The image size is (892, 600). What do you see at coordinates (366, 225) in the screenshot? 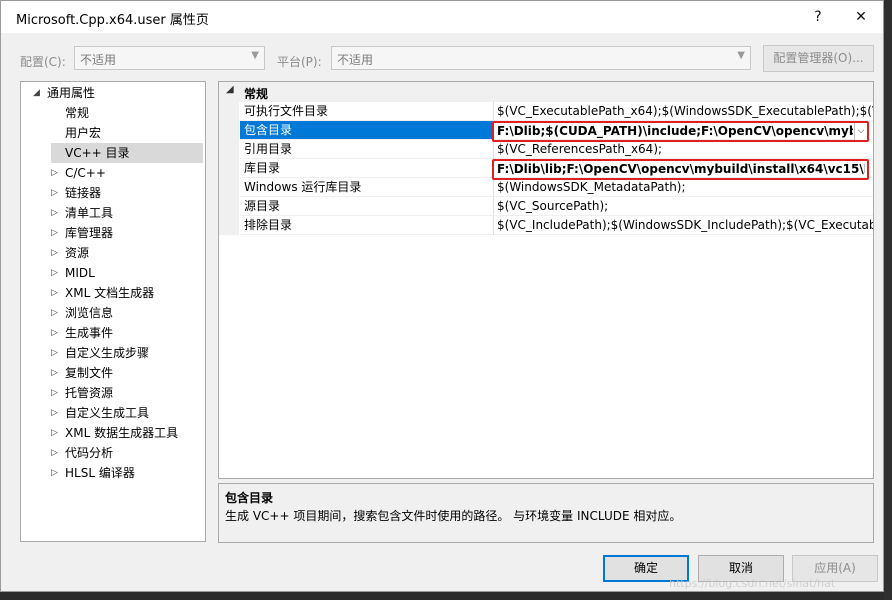
I see `property-name: 排除目录` at bounding box center [366, 225].